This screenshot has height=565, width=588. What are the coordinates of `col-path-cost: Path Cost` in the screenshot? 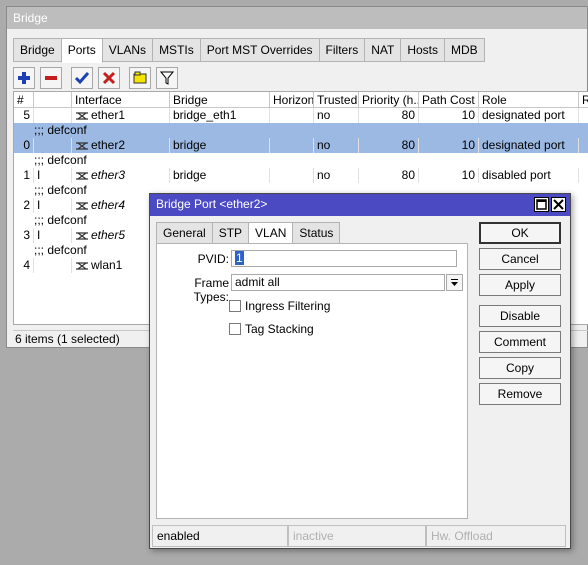 It's located at (449, 100).